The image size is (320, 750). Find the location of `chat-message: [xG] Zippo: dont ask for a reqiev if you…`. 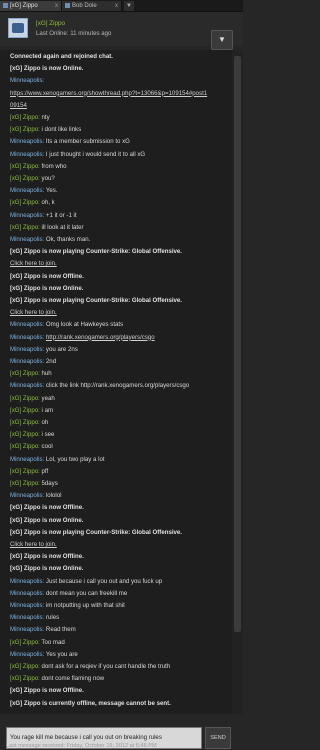

chat-message: [xG] Zippo: dont ask for a reqiev if you… is located at coordinates (119, 667).